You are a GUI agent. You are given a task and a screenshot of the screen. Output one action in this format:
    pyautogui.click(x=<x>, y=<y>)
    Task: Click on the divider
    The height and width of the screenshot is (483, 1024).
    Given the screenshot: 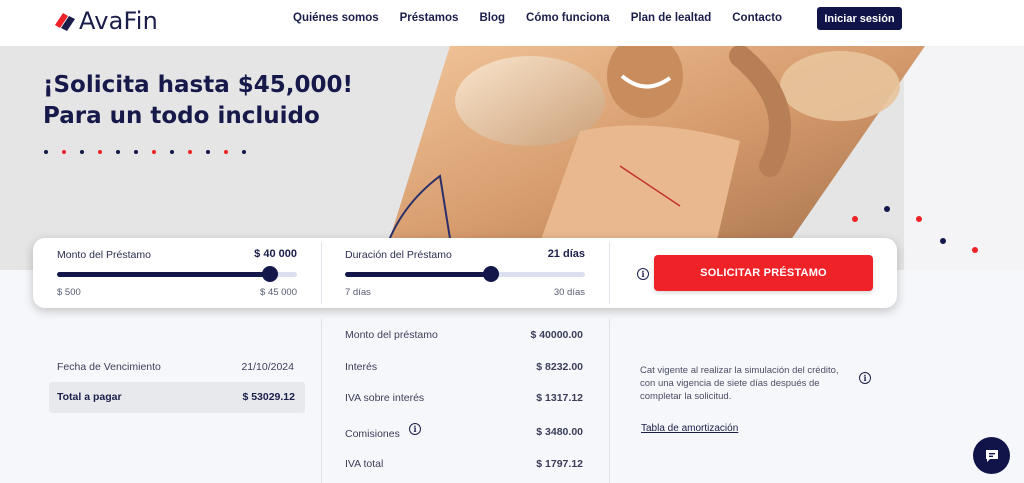 What is the action you would take?
    pyautogui.click(x=609, y=273)
    